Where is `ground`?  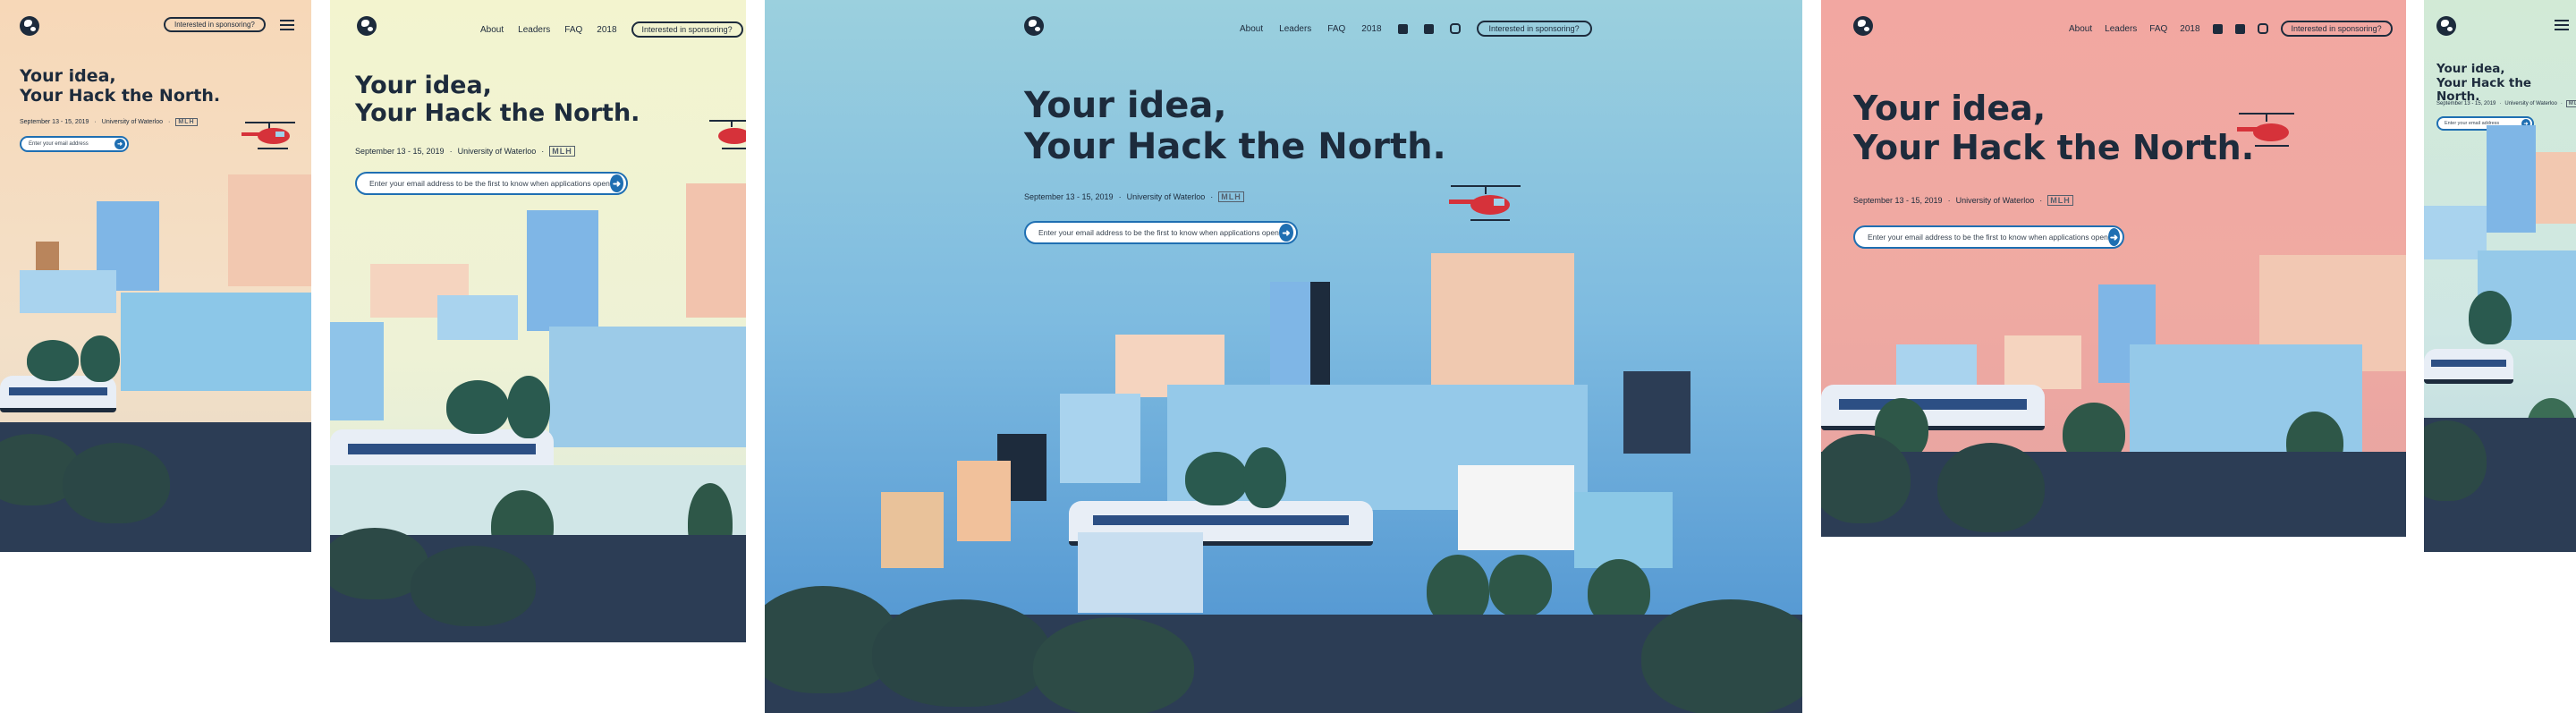
ground is located at coordinates (2113, 495).